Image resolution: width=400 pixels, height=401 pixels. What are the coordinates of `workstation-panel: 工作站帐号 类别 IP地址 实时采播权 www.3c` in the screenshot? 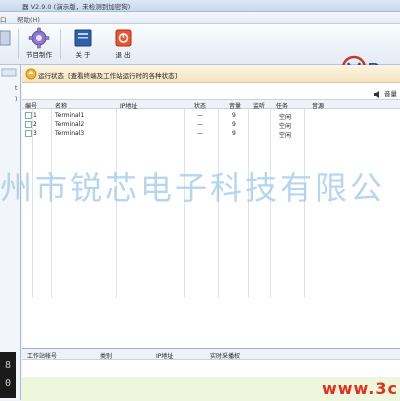 It's located at (211, 374).